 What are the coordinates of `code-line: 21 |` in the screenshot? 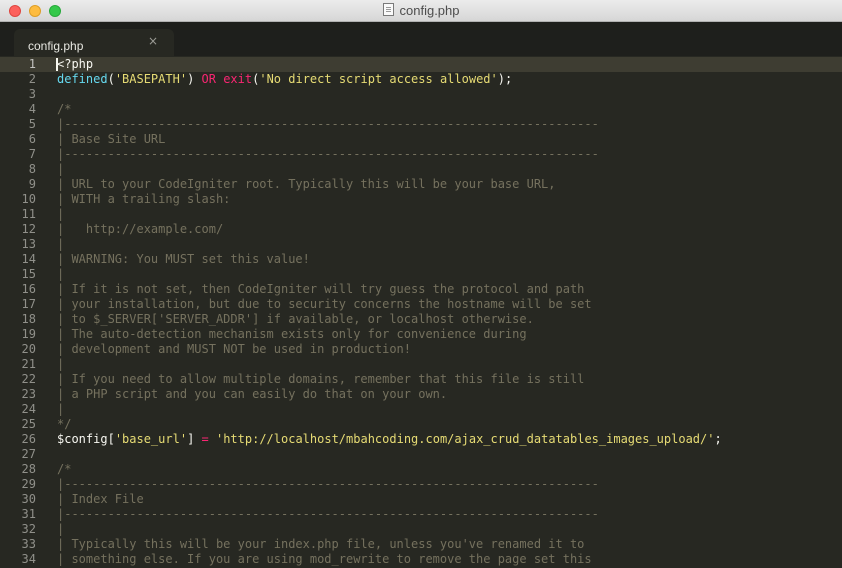 It's located at (421, 364).